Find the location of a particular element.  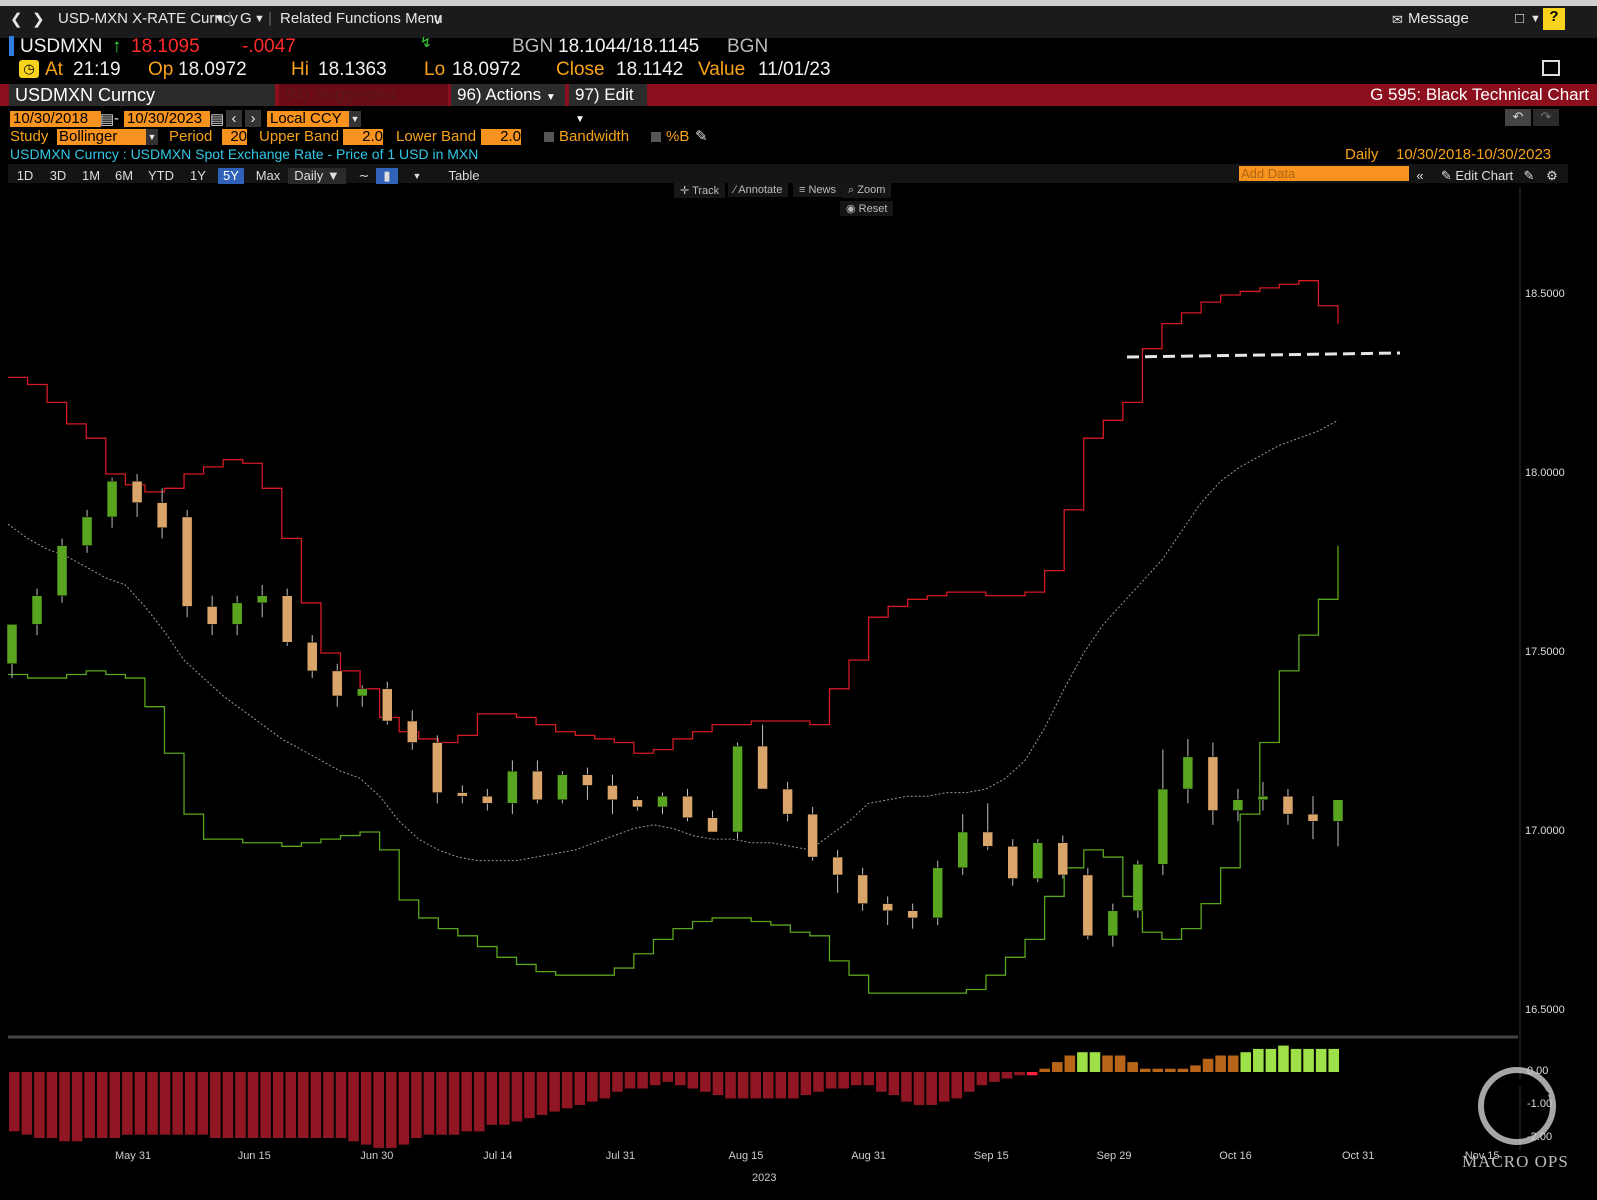

window-icon: □ is located at coordinates (1519, 18).